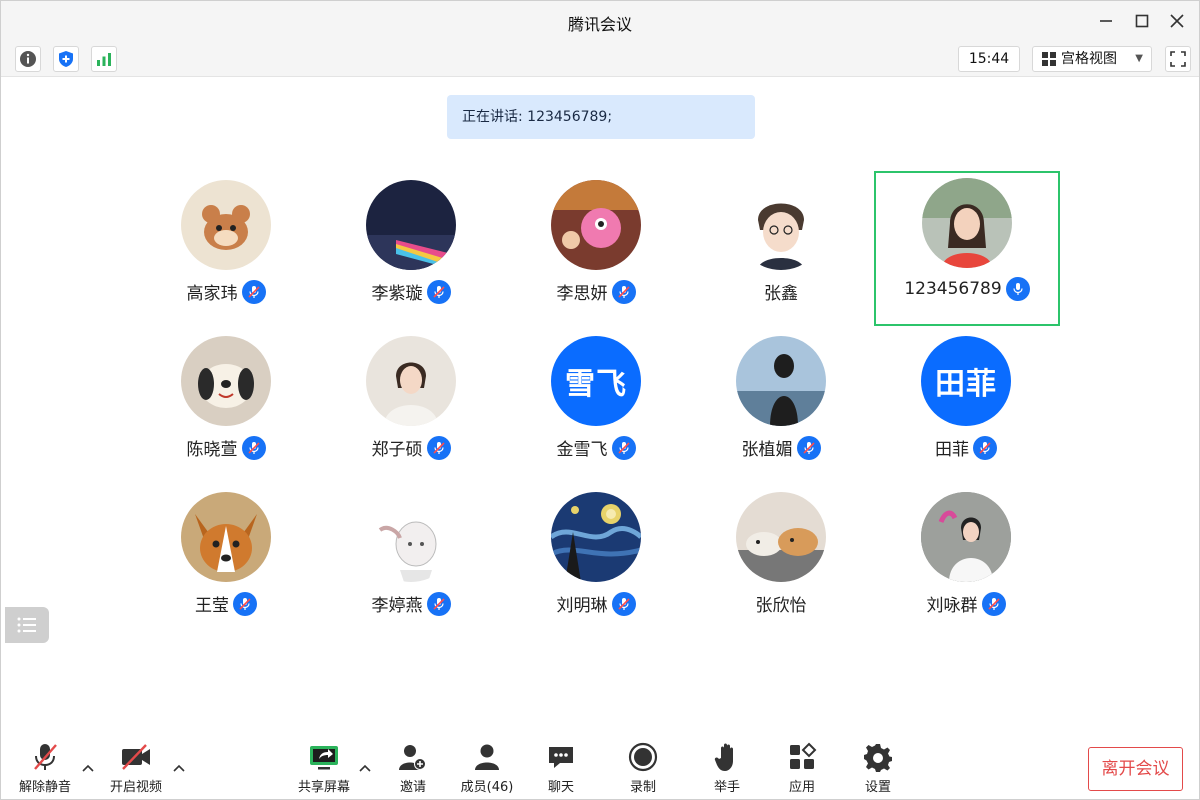 The height and width of the screenshot is (800, 1200). I want to click on grid-view-icon, so click(1049, 59).